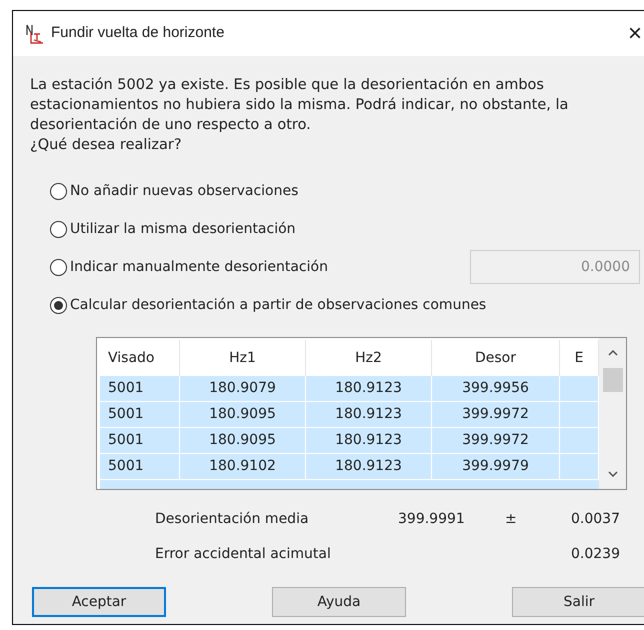 The height and width of the screenshot is (630, 644). Describe the element at coordinates (432, 519) in the screenshot. I see `summary-value: 399.9991` at that location.